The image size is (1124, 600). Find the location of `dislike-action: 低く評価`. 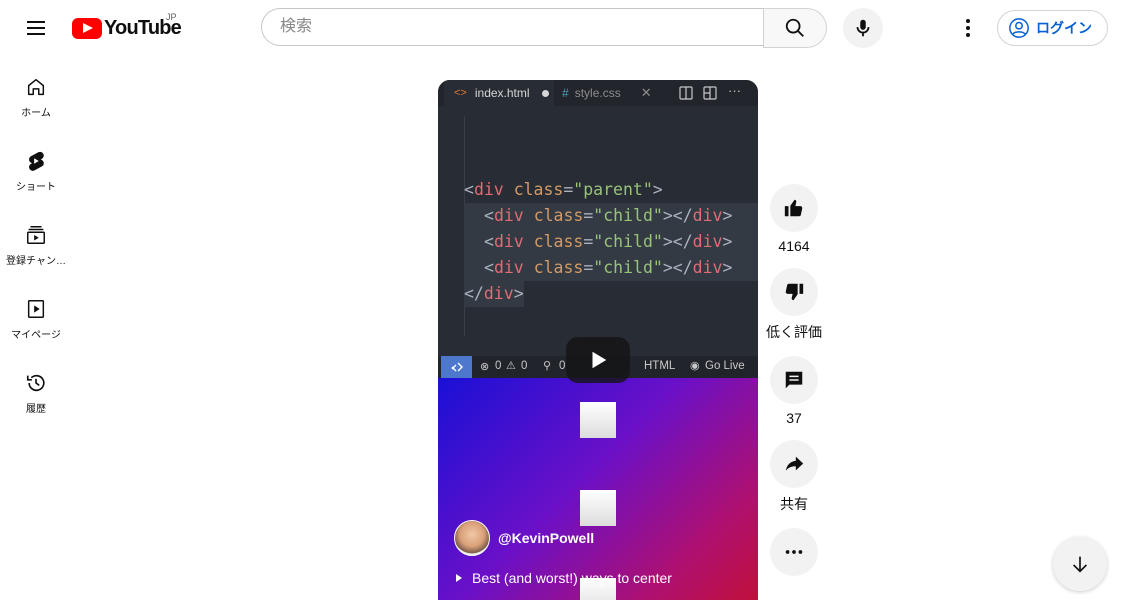

dislike-action: 低く評価 is located at coordinates (794, 305).